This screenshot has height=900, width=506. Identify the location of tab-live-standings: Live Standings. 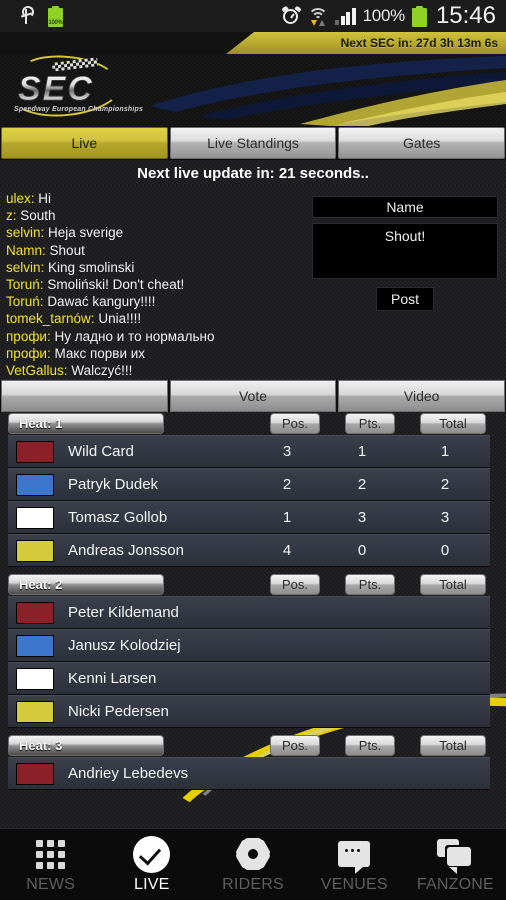
(253, 143).